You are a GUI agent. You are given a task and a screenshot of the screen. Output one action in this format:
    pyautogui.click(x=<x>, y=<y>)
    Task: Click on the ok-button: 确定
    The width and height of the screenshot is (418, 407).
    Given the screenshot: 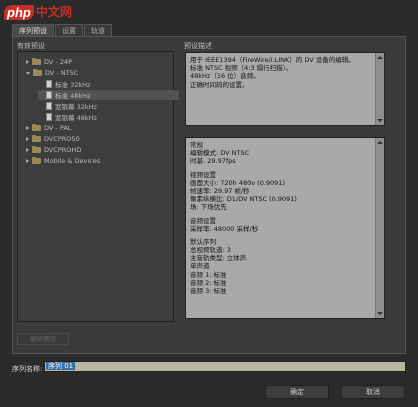 What is the action you would take?
    pyautogui.click(x=297, y=392)
    